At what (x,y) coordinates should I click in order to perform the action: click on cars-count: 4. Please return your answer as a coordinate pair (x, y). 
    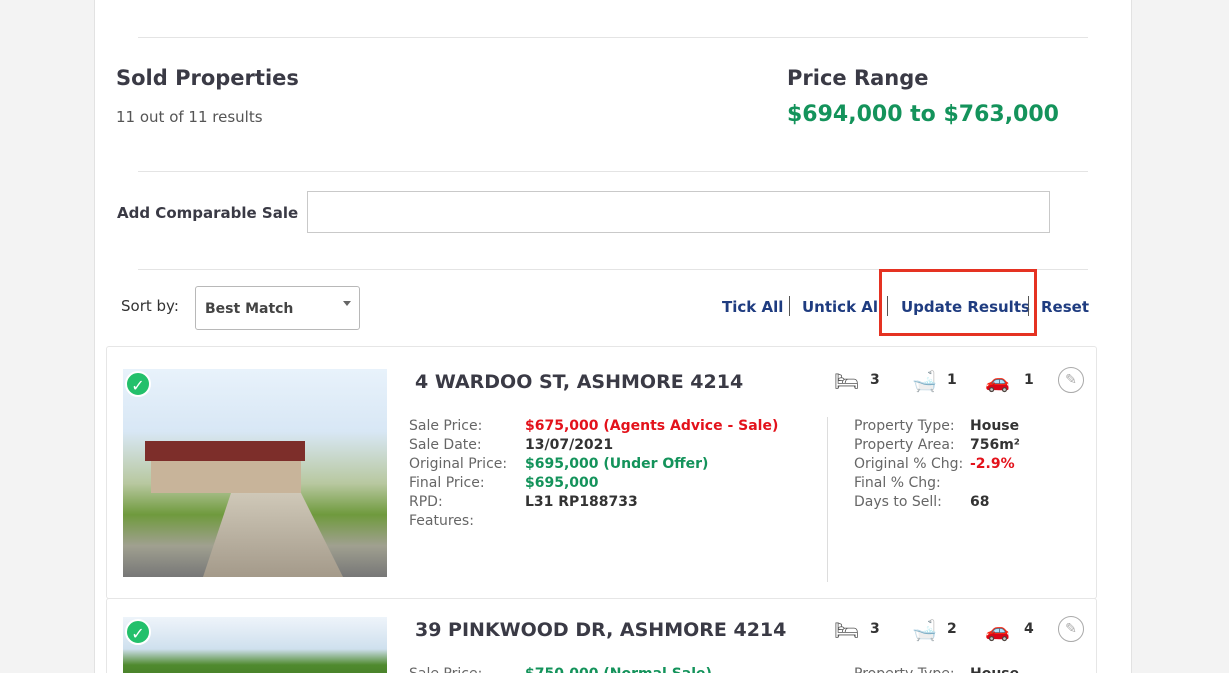
    Looking at the image, I should click on (1029, 629).